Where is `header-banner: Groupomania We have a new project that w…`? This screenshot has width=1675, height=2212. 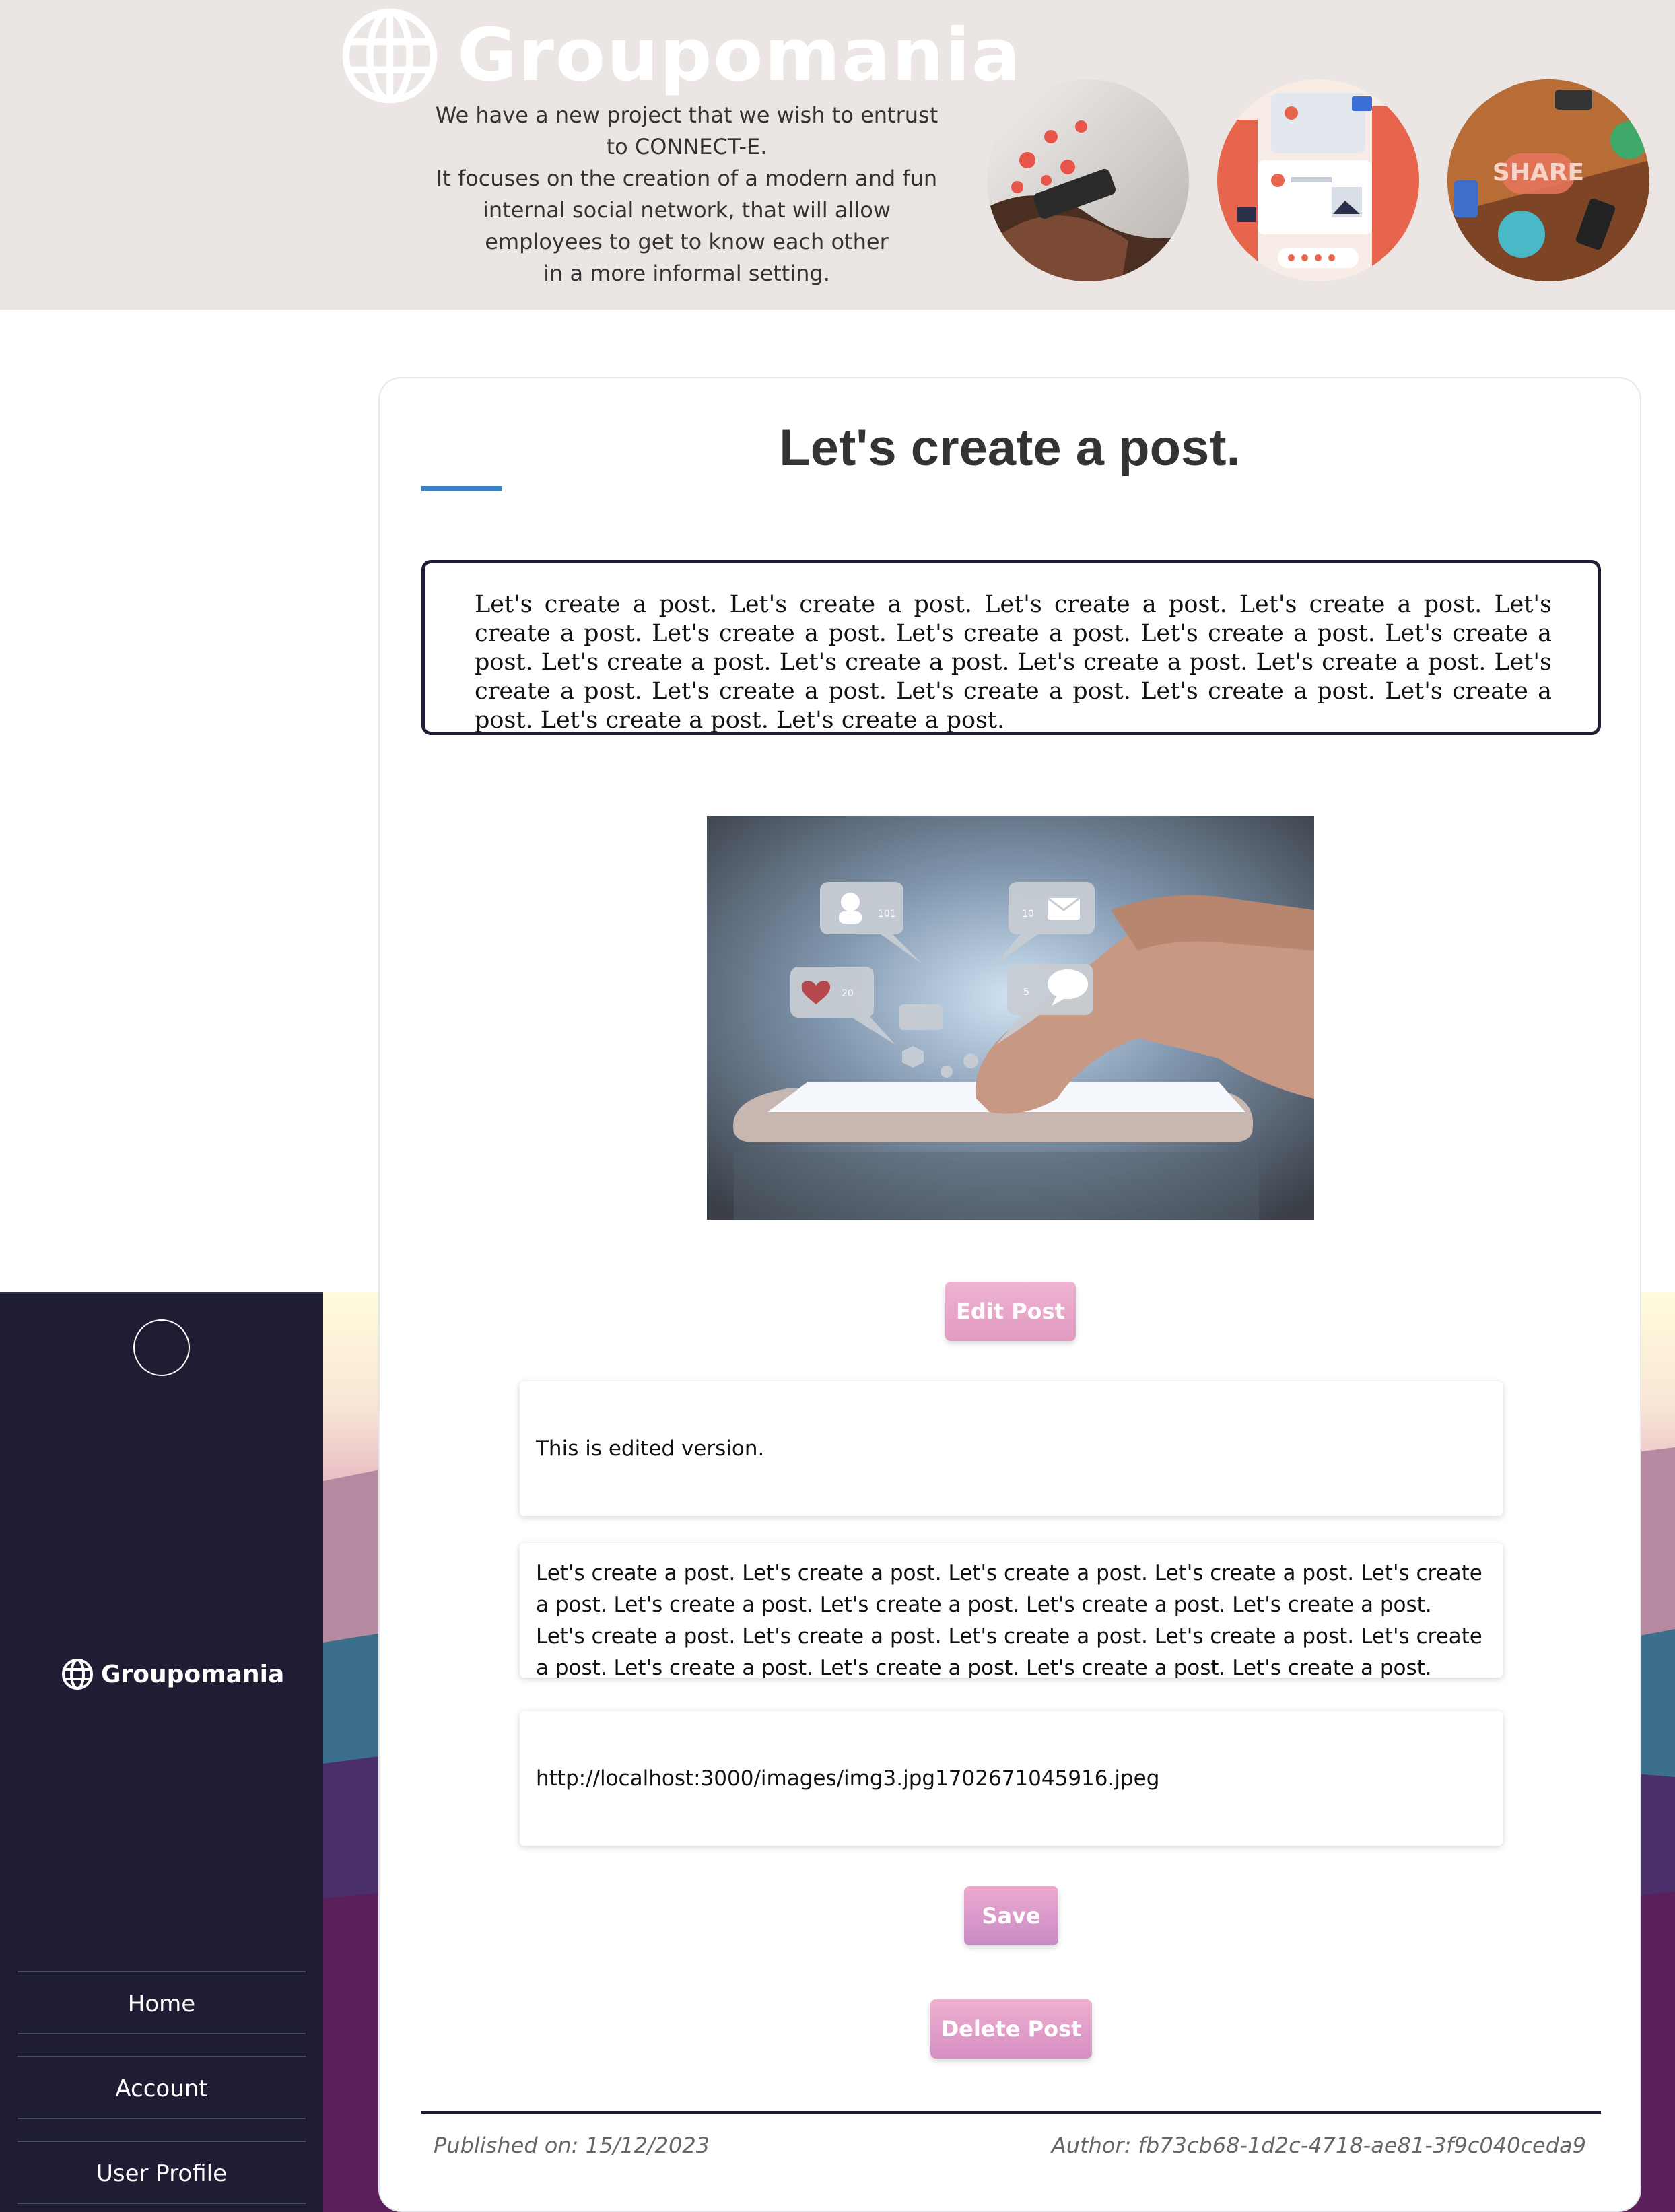 header-banner: Groupomania We have a new project that w… is located at coordinates (837, 155).